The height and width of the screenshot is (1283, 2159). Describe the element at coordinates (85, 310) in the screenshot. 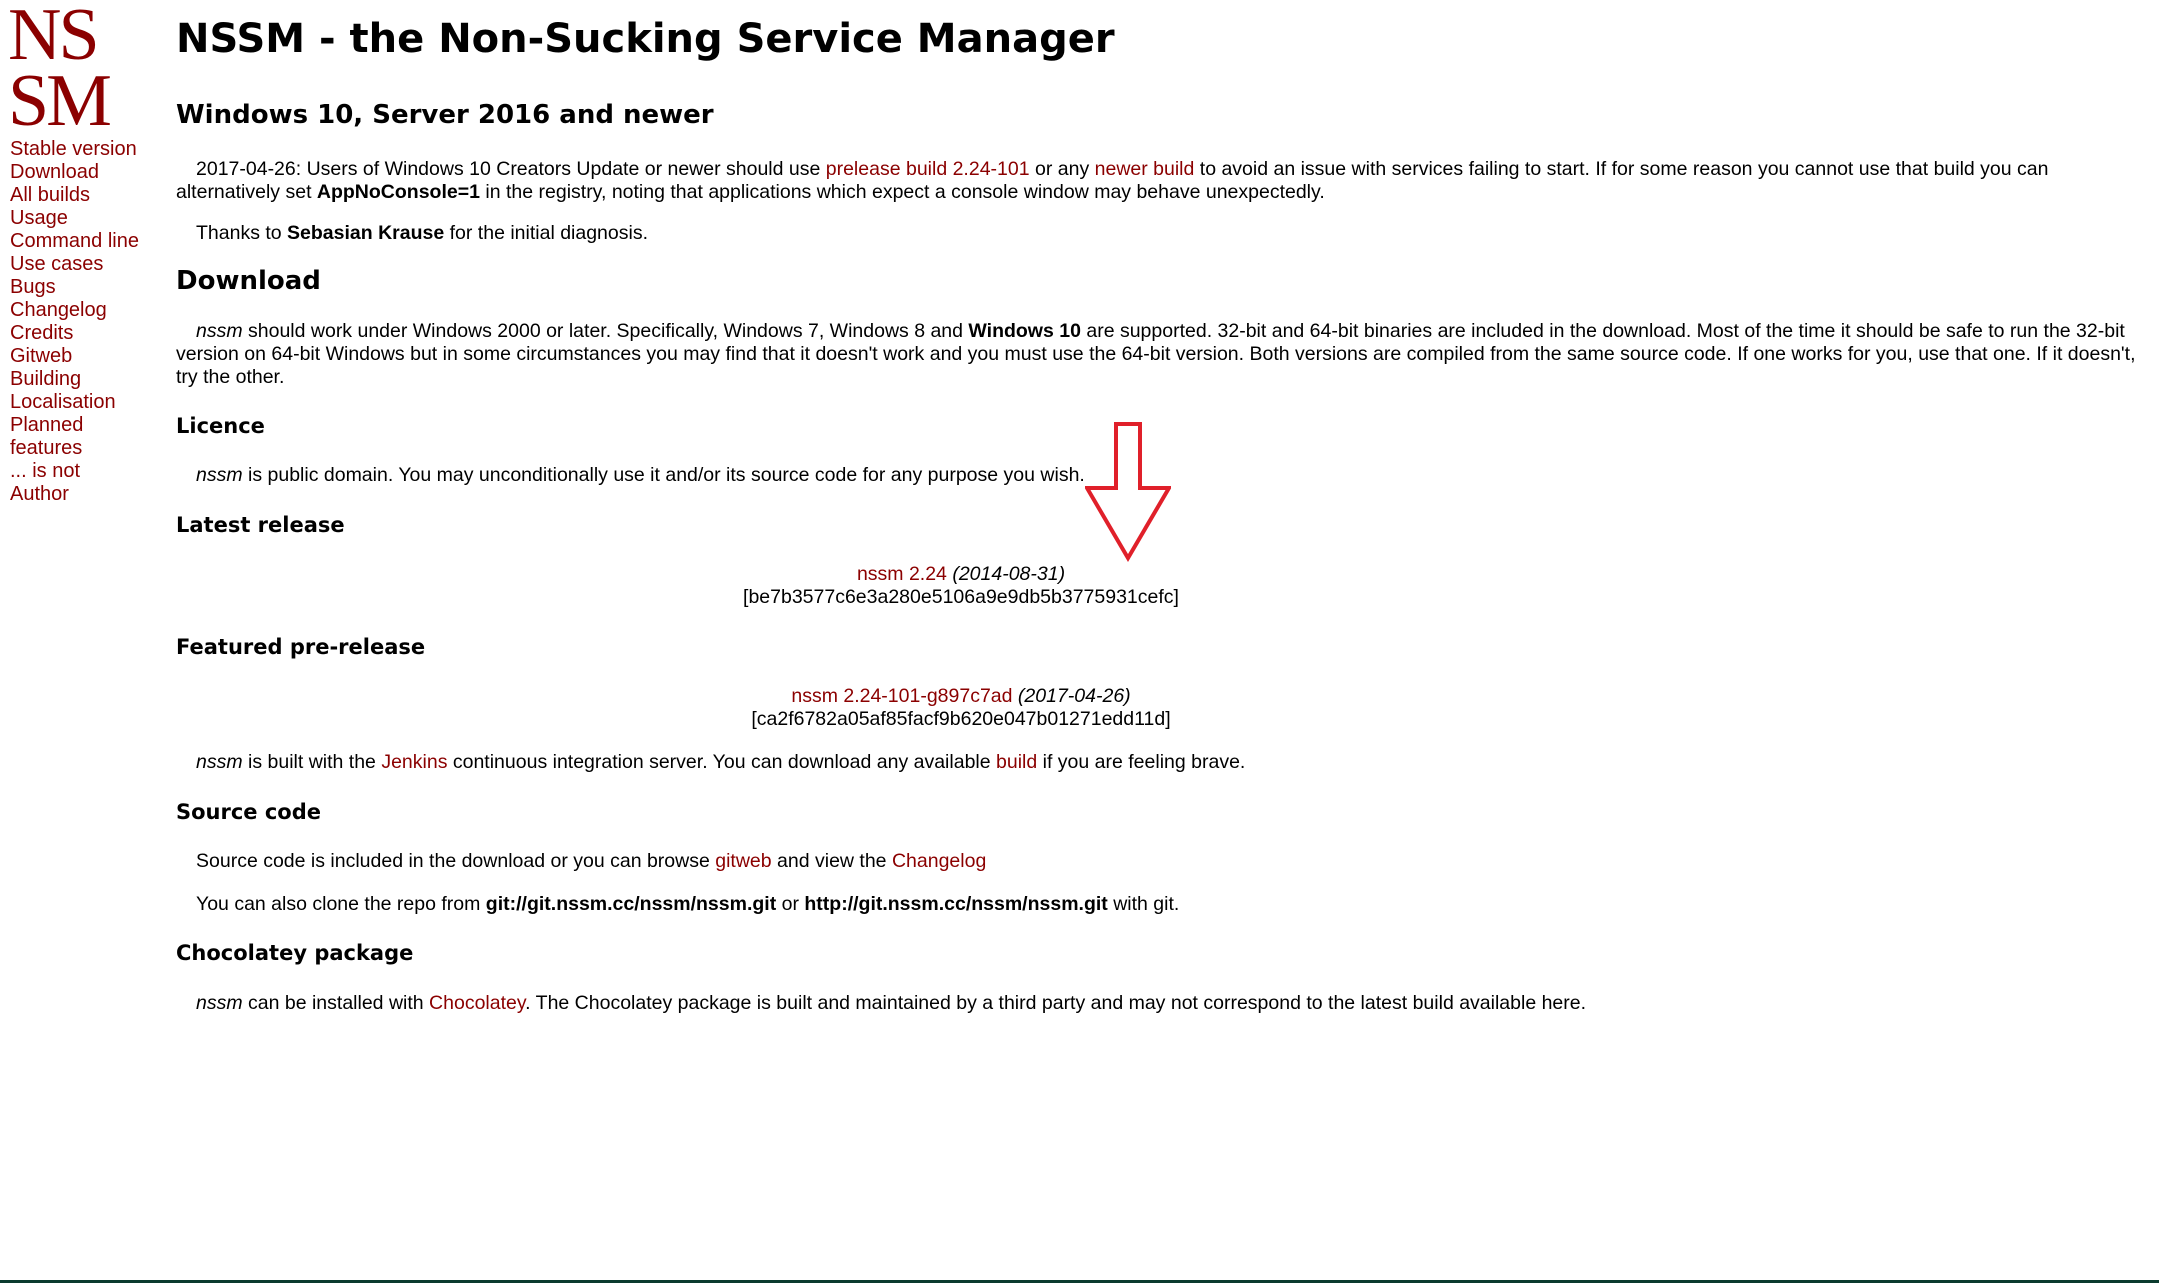

I see `nav-changelog: Changelog` at that location.